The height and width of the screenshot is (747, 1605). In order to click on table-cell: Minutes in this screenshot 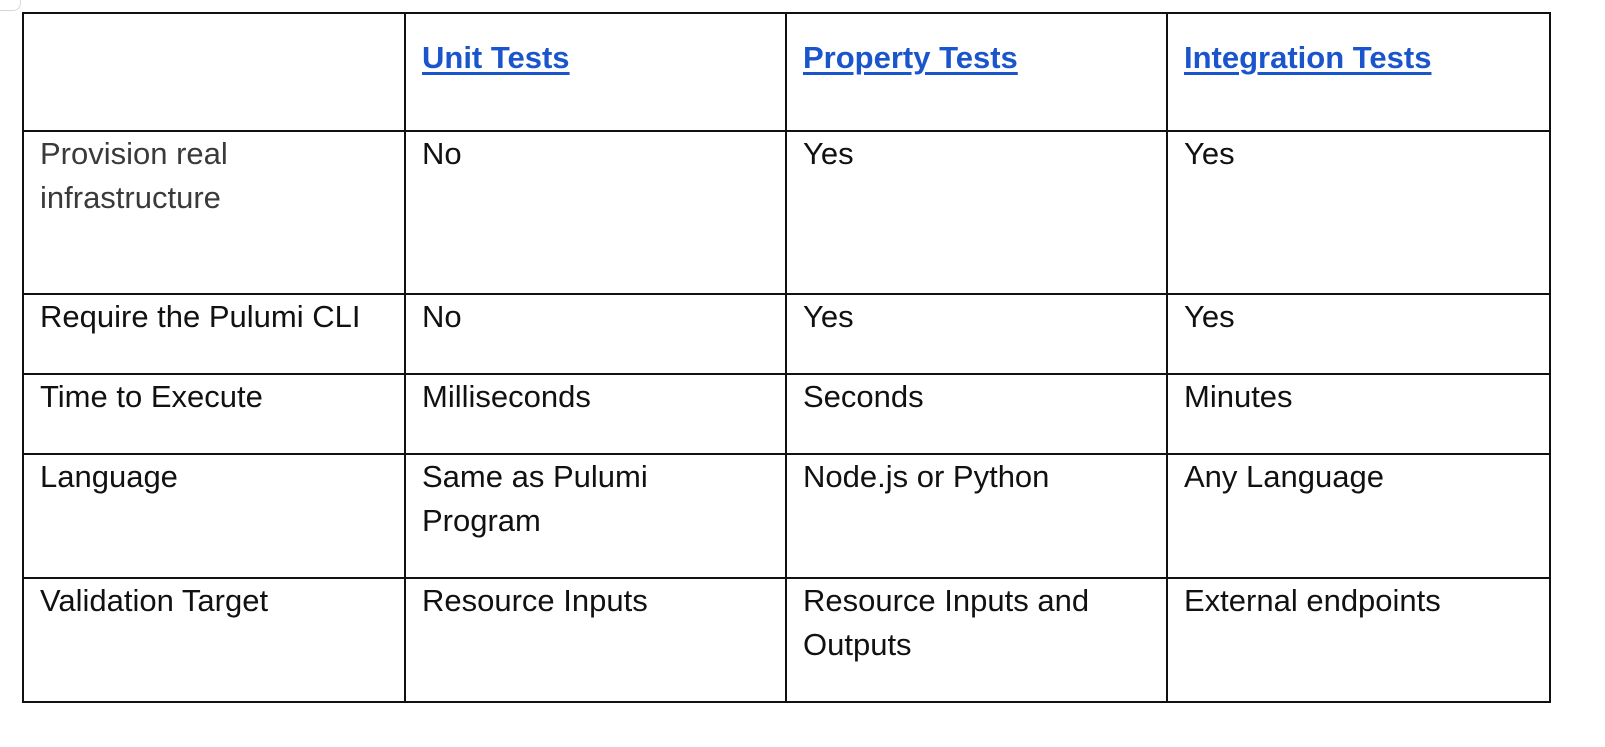, I will do `click(1358, 414)`.